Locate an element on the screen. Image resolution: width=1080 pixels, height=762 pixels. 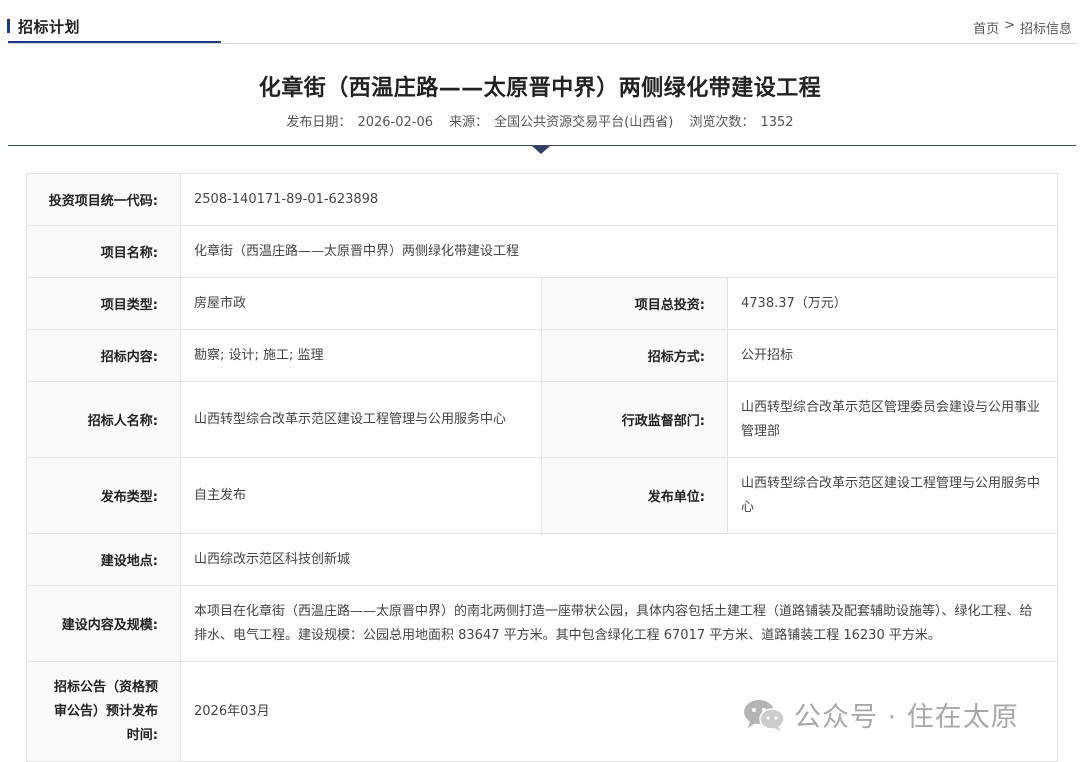
breadcrumb: 首页 > 招标信息 is located at coordinates (1022, 27).